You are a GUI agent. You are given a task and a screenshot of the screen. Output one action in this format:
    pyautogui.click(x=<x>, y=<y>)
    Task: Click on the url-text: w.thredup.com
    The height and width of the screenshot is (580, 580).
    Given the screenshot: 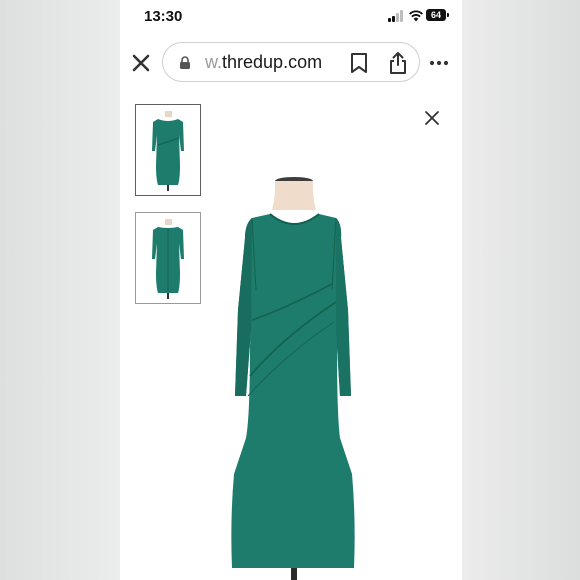 What is the action you would take?
    pyautogui.click(x=263, y=62)
    